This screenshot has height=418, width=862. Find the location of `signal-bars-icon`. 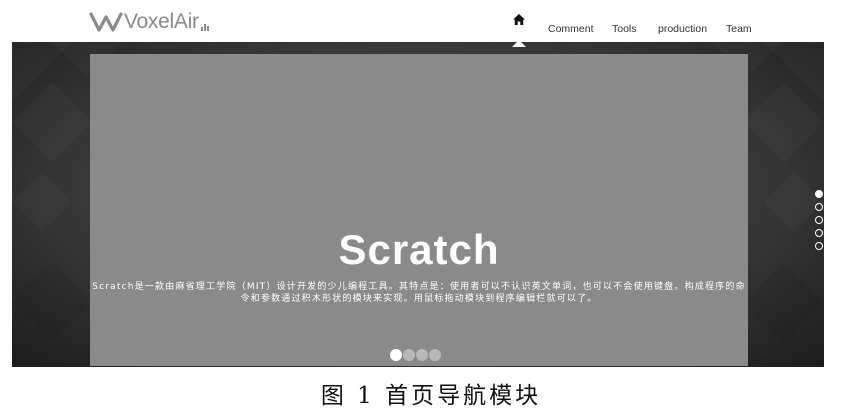

signal-bars-icon is located at coordinates (204, 27).